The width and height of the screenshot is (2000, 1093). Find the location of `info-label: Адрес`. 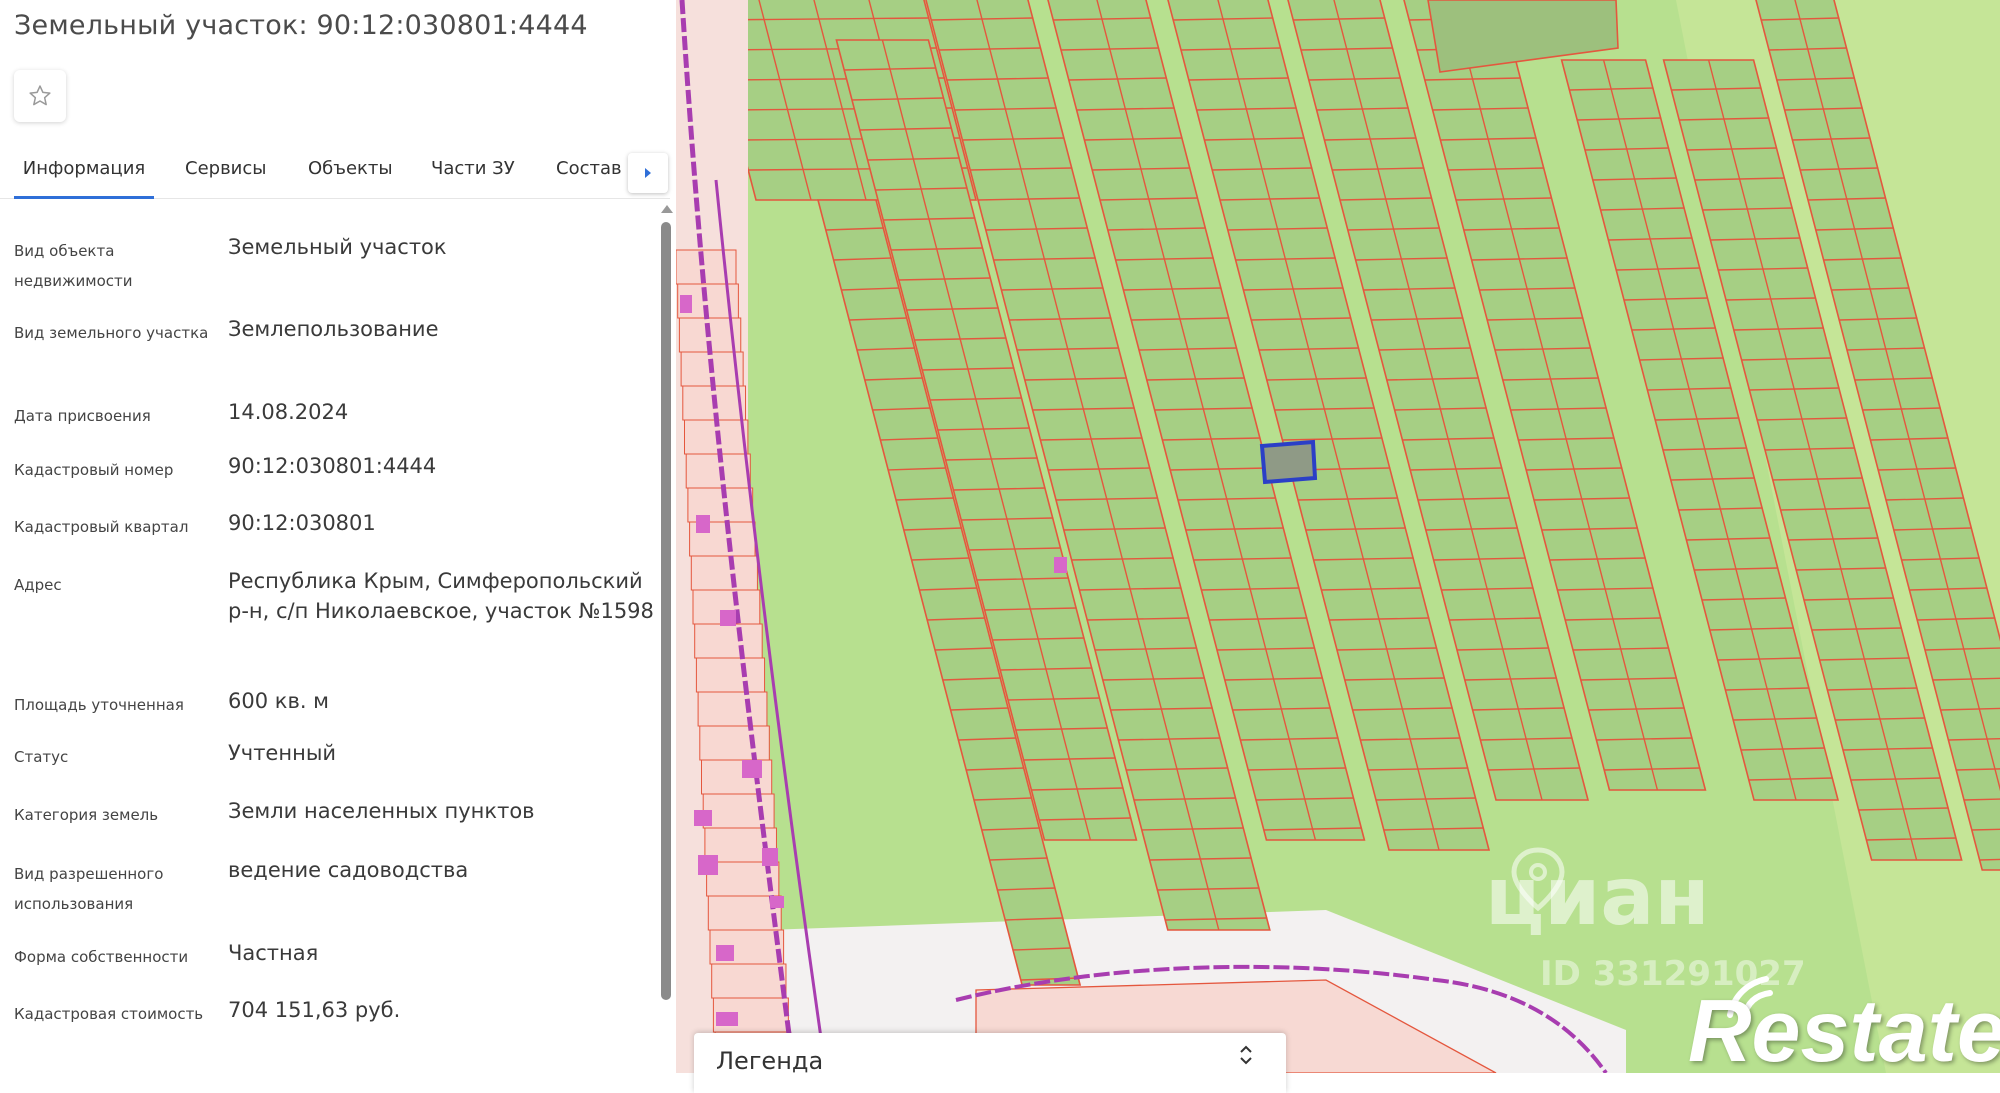

info-label: Адрес is located at coordinates (38, 585).